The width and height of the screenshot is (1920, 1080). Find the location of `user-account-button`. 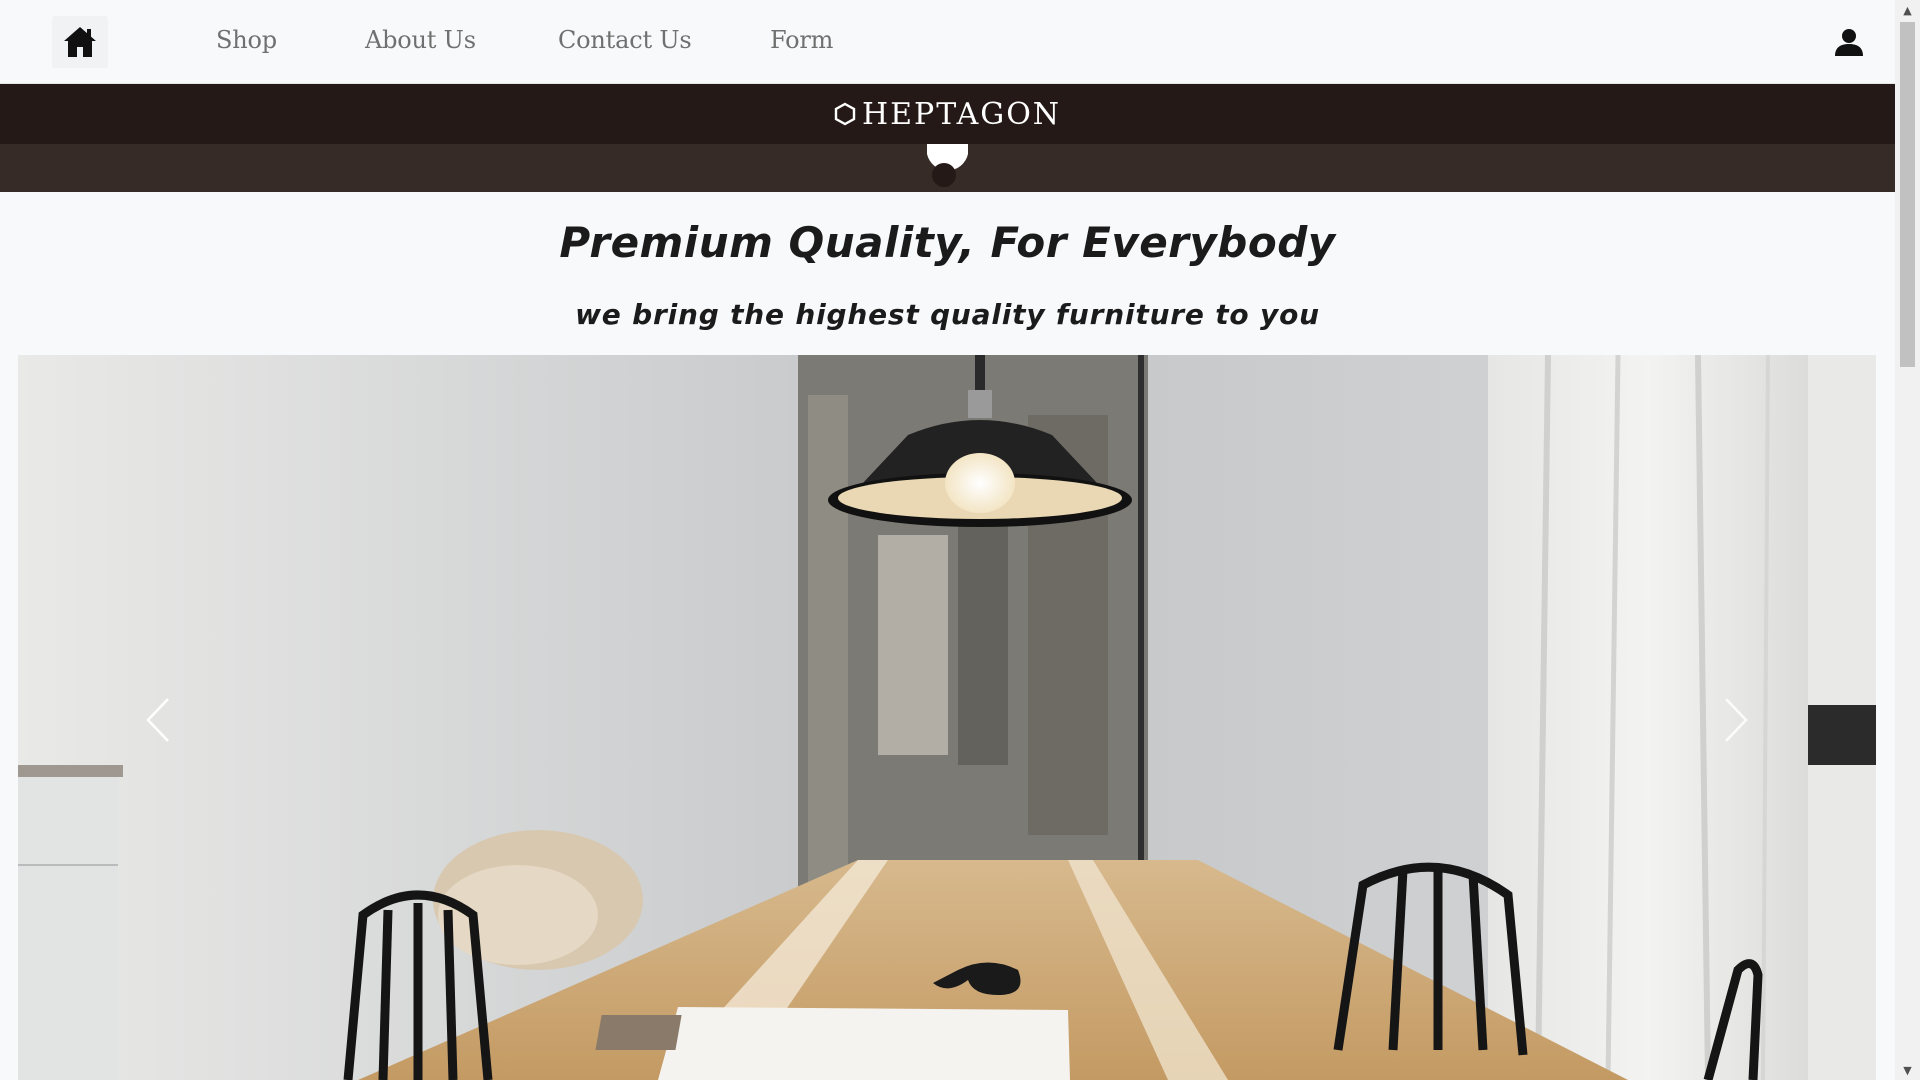

user-account-button is located at coordinates (1849, 42).